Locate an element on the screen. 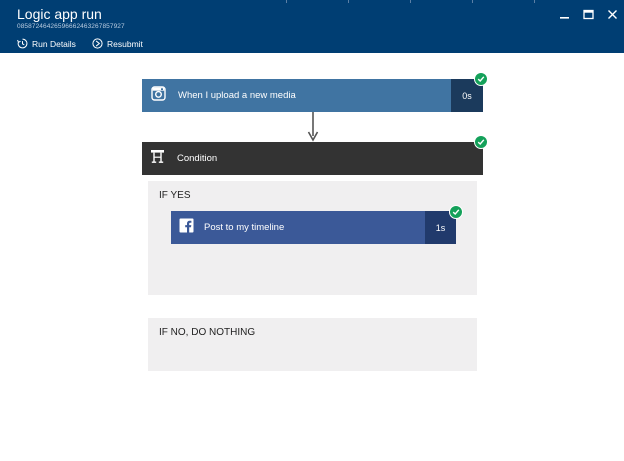 The width and height of the screenshot is (624, 461). minimize-icon is located at coordinates (564, 17).